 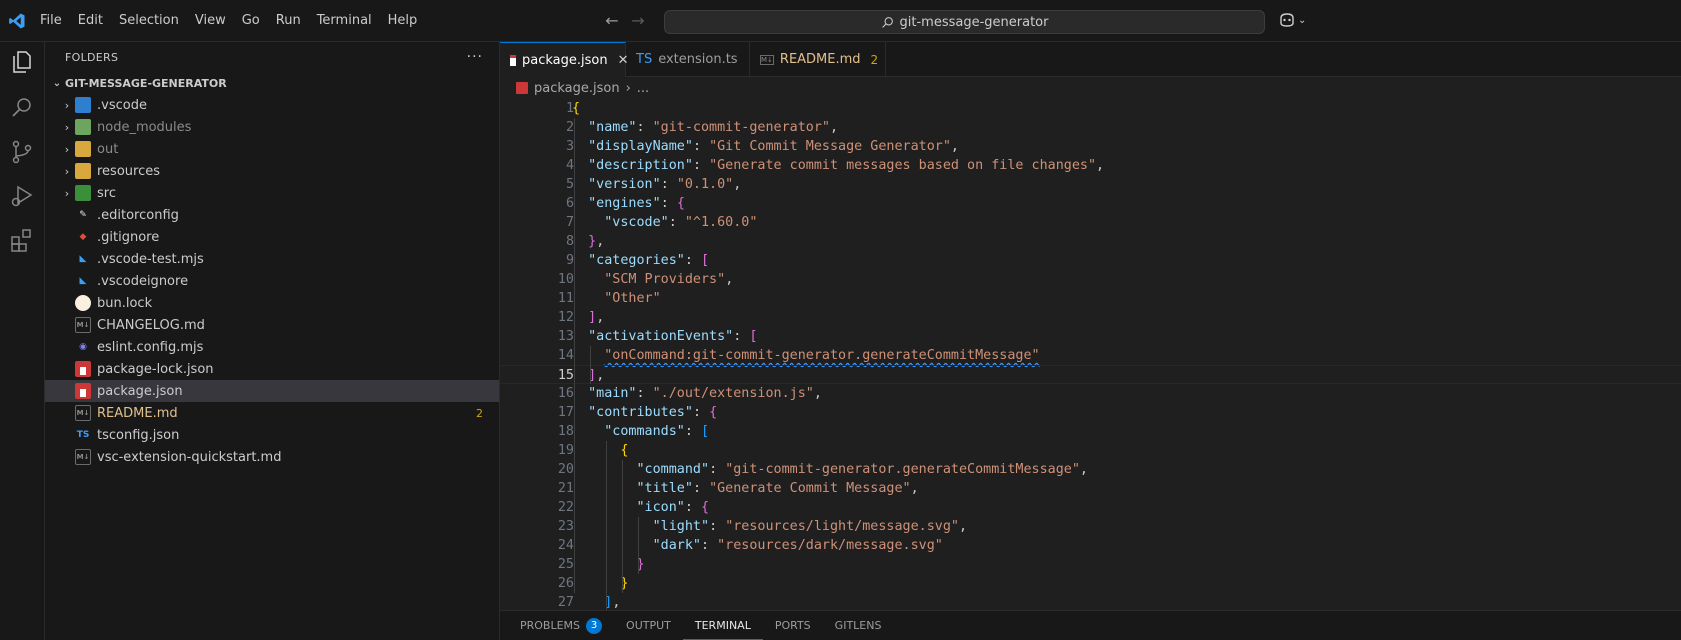 I want to click on code-line: 18 "commands": [, so click(x=1090, y=431).